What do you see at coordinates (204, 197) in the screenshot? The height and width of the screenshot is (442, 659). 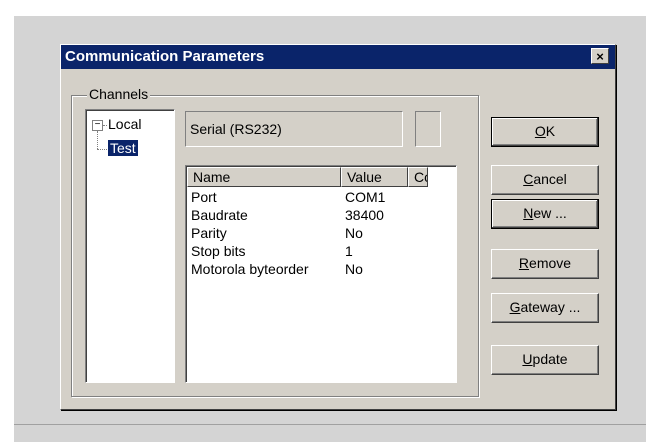 I see `param-name: Port` at bounding box center [204, 197].